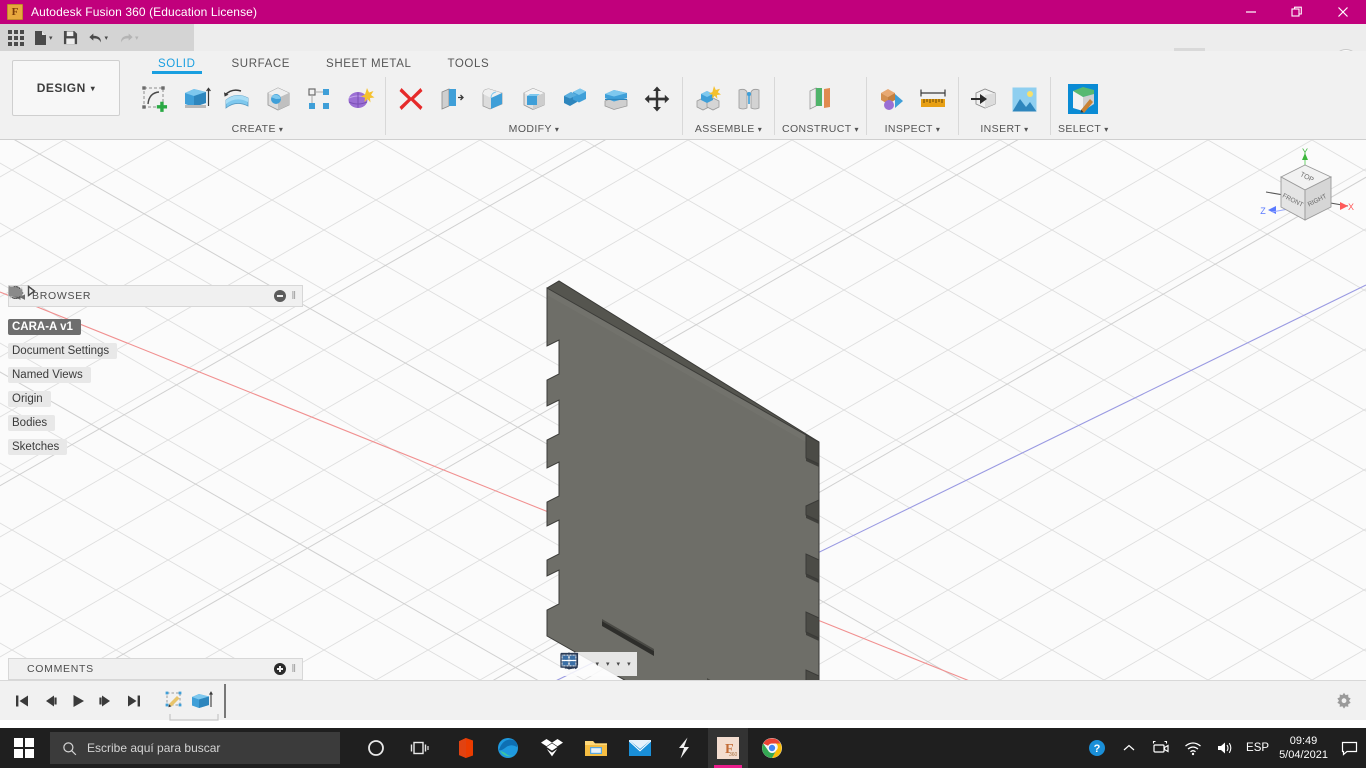  Describe the element at coordinates (376, 748) in the screenshot. I see `taskbar-cortana` at that location.